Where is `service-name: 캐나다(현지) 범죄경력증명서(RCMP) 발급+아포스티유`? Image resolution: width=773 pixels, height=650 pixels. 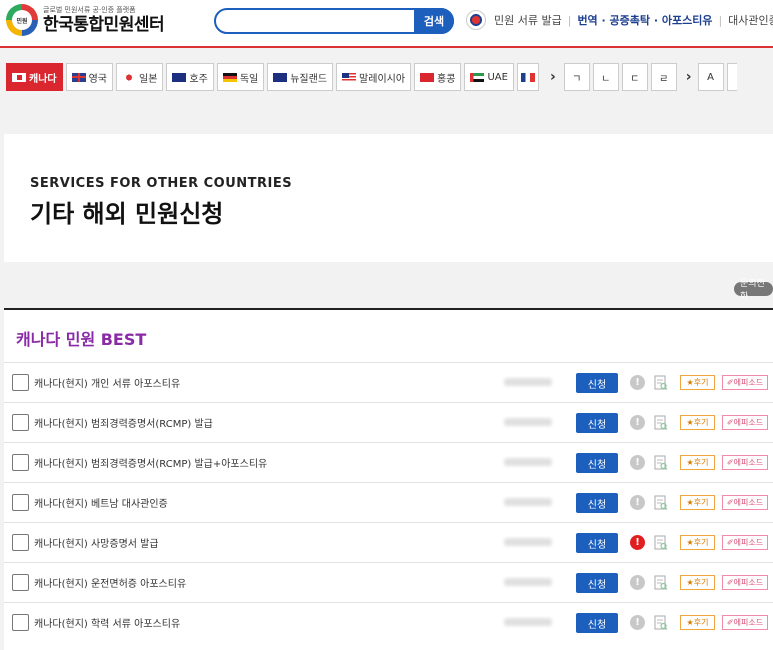 service-name: 캐나다(현지) 범죄경력증명서(RCMP) 발급+아포스티유 is located at coordinates (150, 462).